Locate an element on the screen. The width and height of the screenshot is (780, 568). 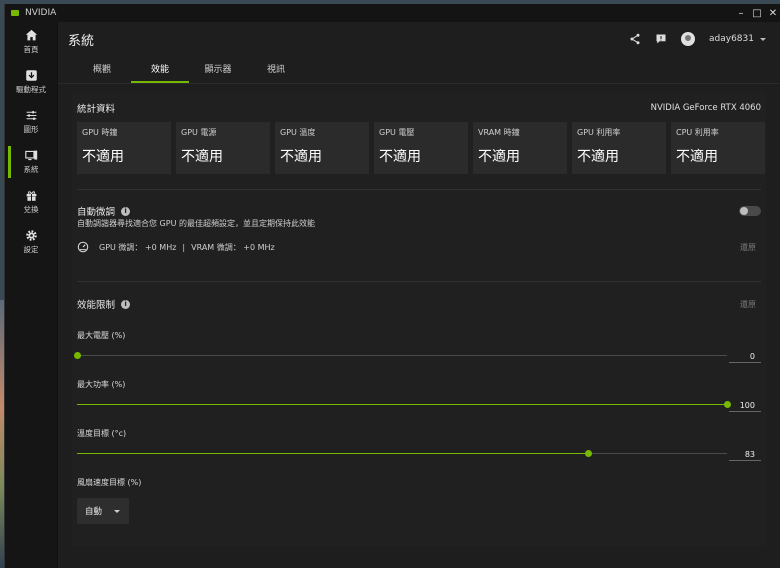
gift-icon is located at coordinates (31, 196).